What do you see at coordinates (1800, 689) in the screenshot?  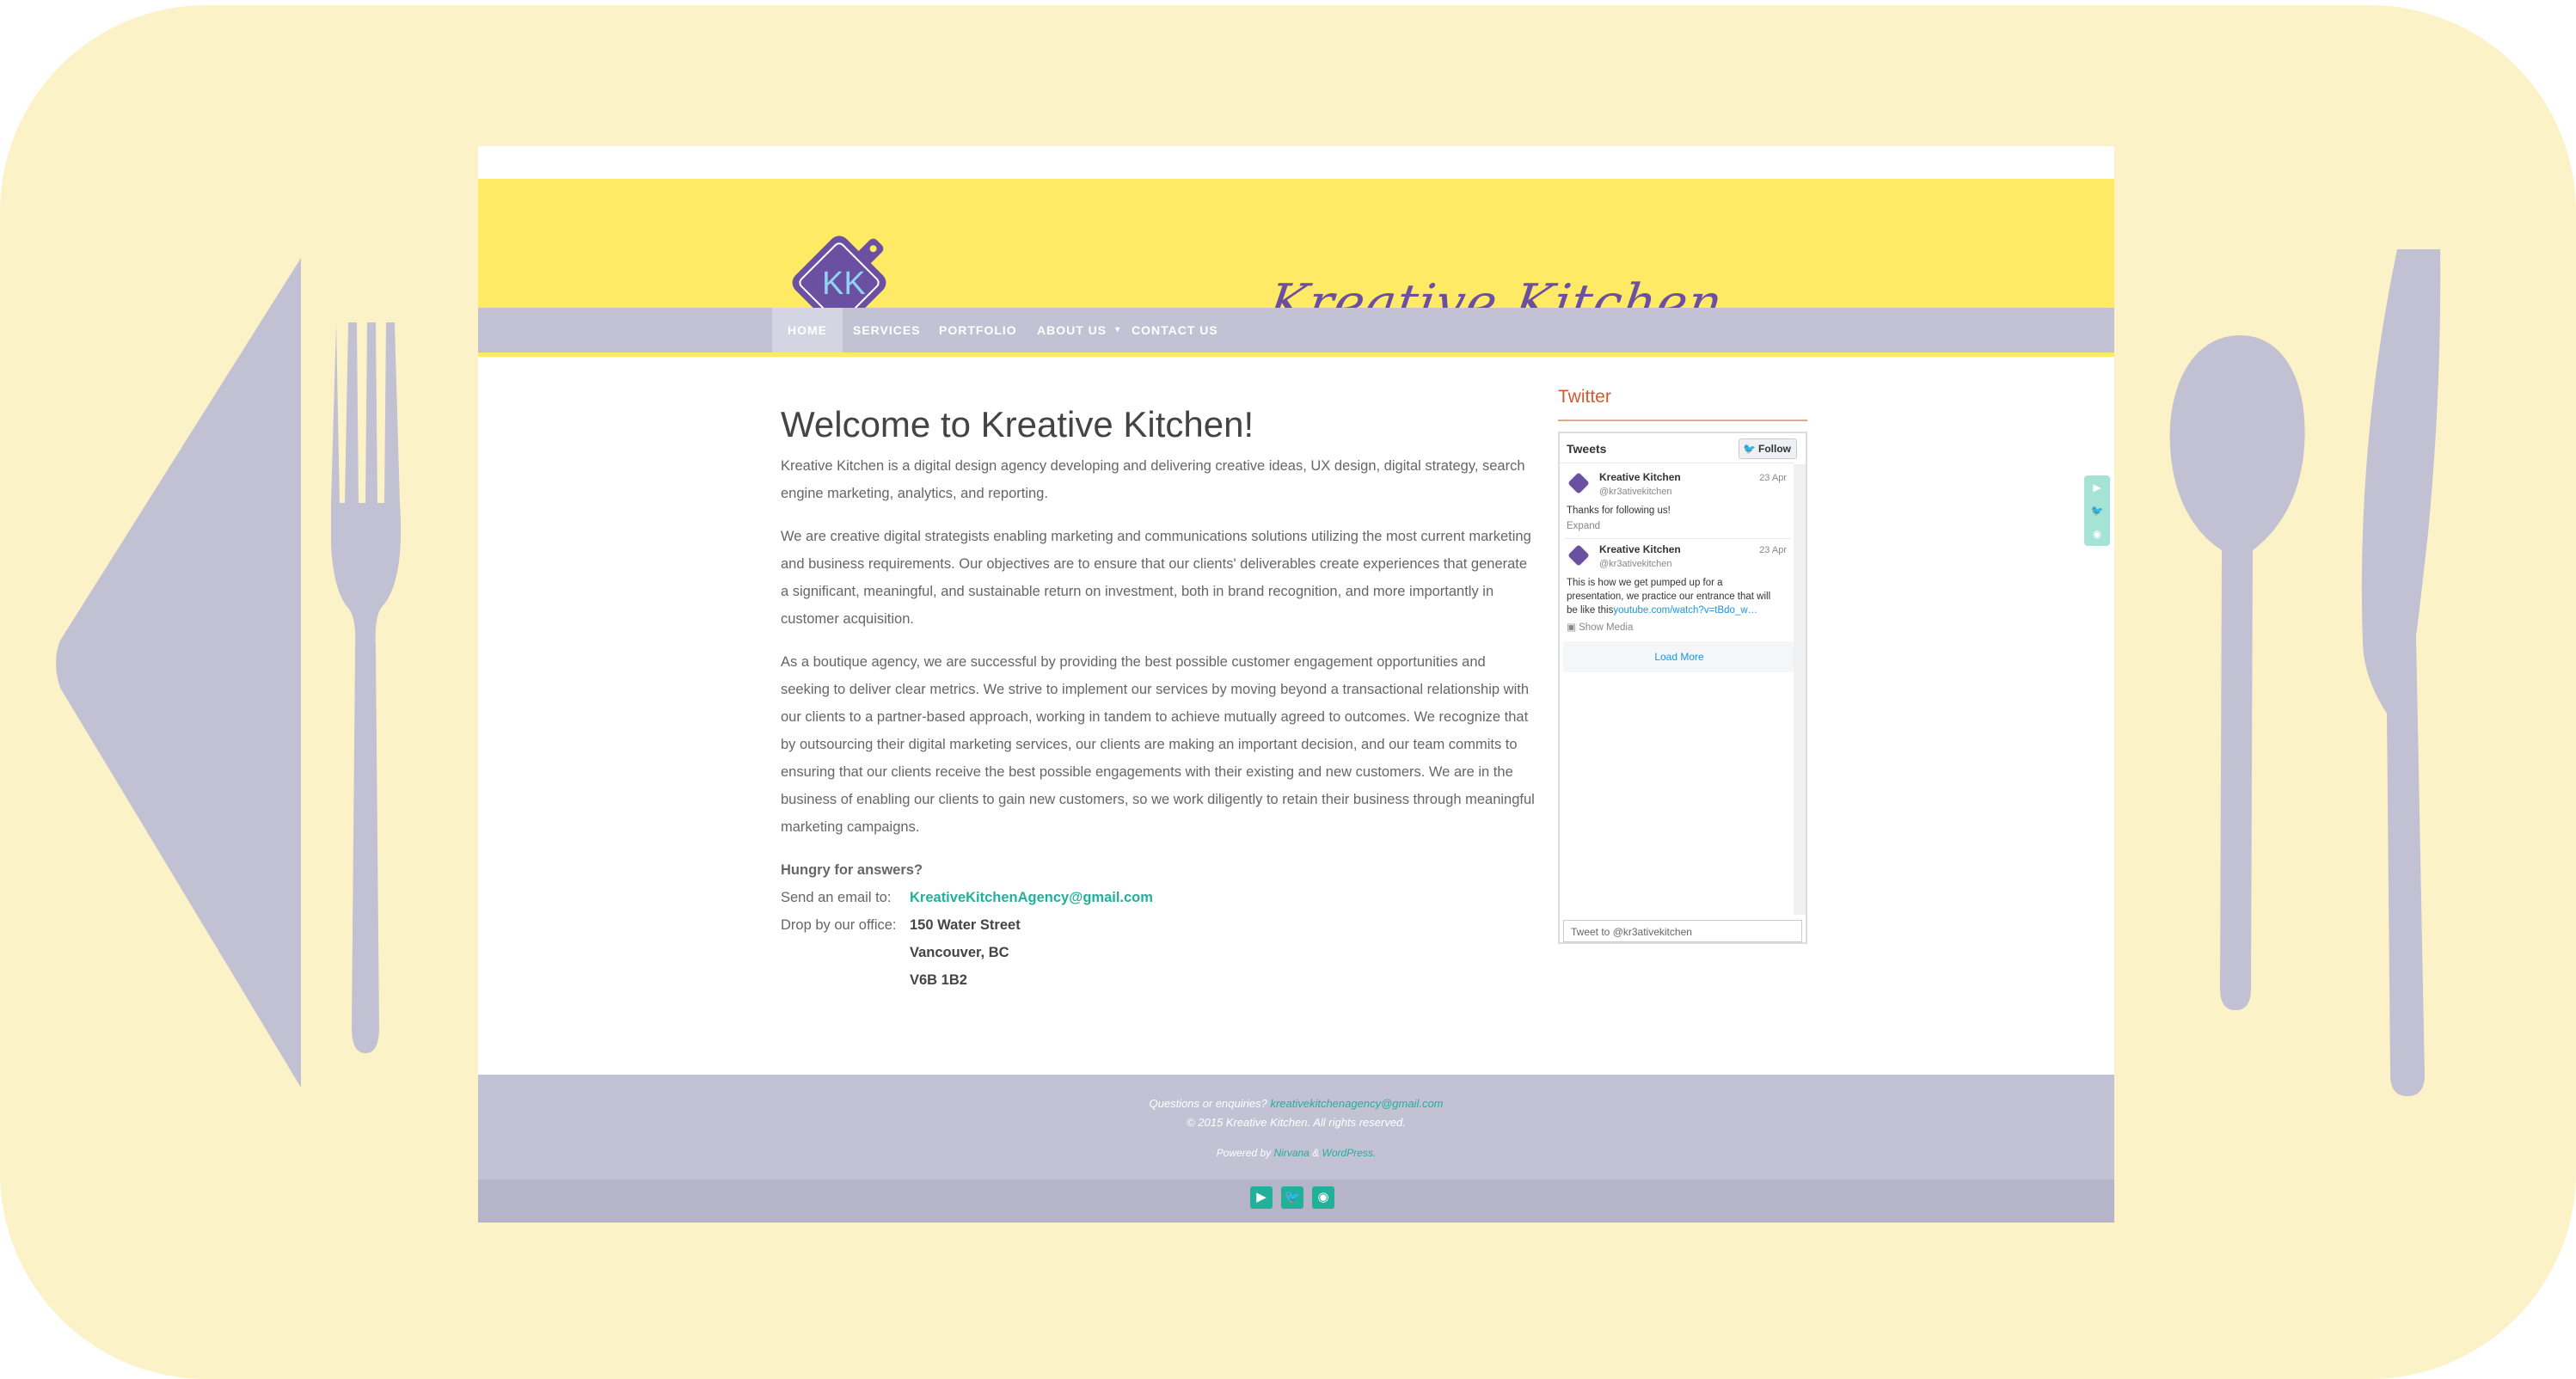 I see `timeline-scrollbar` at bounding box center [1800, 689].